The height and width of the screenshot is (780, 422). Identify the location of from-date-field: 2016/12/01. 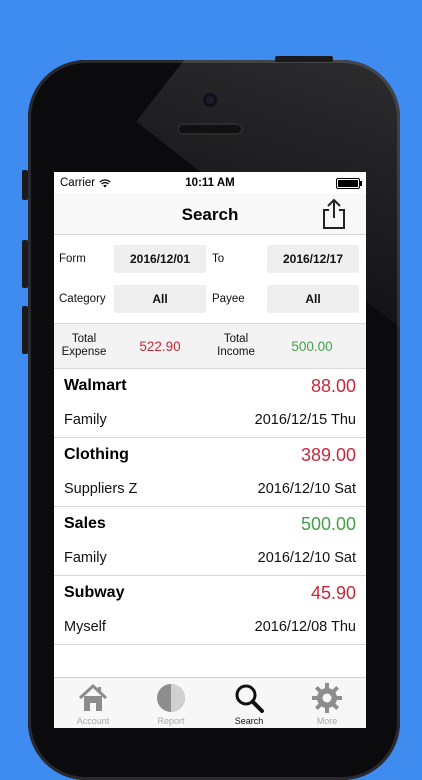
(160, 259).